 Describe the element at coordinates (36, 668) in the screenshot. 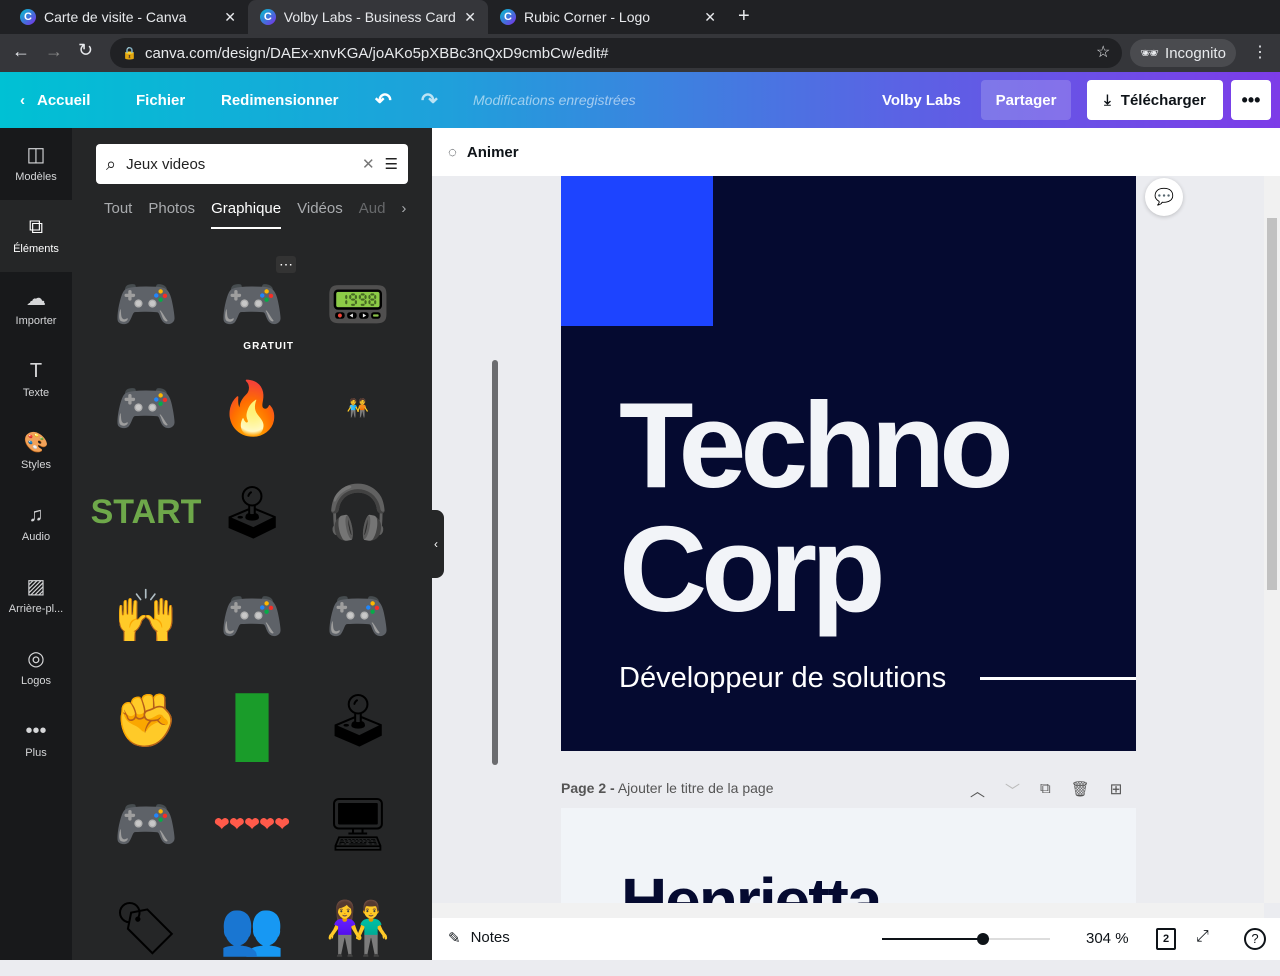

I see `nav-logos: ◎ Logos` at that location.